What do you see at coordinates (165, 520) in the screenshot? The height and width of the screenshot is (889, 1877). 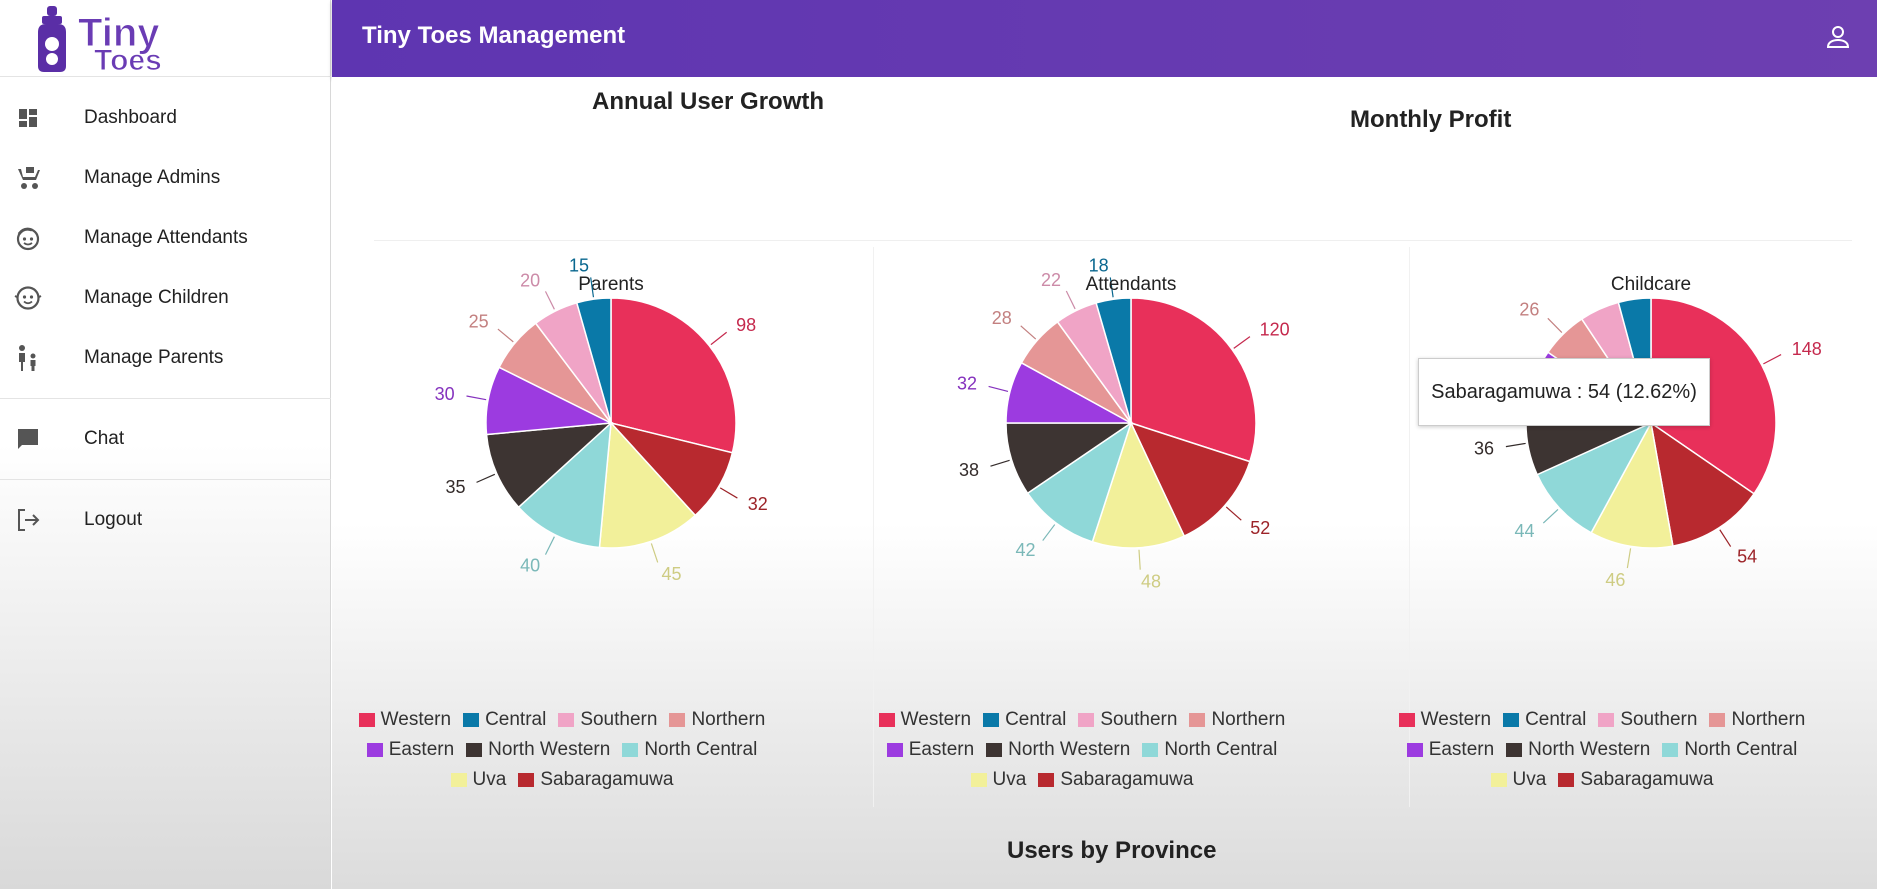 I see `sidebar-item-logout: Logout` at bounding box center [165, 520].